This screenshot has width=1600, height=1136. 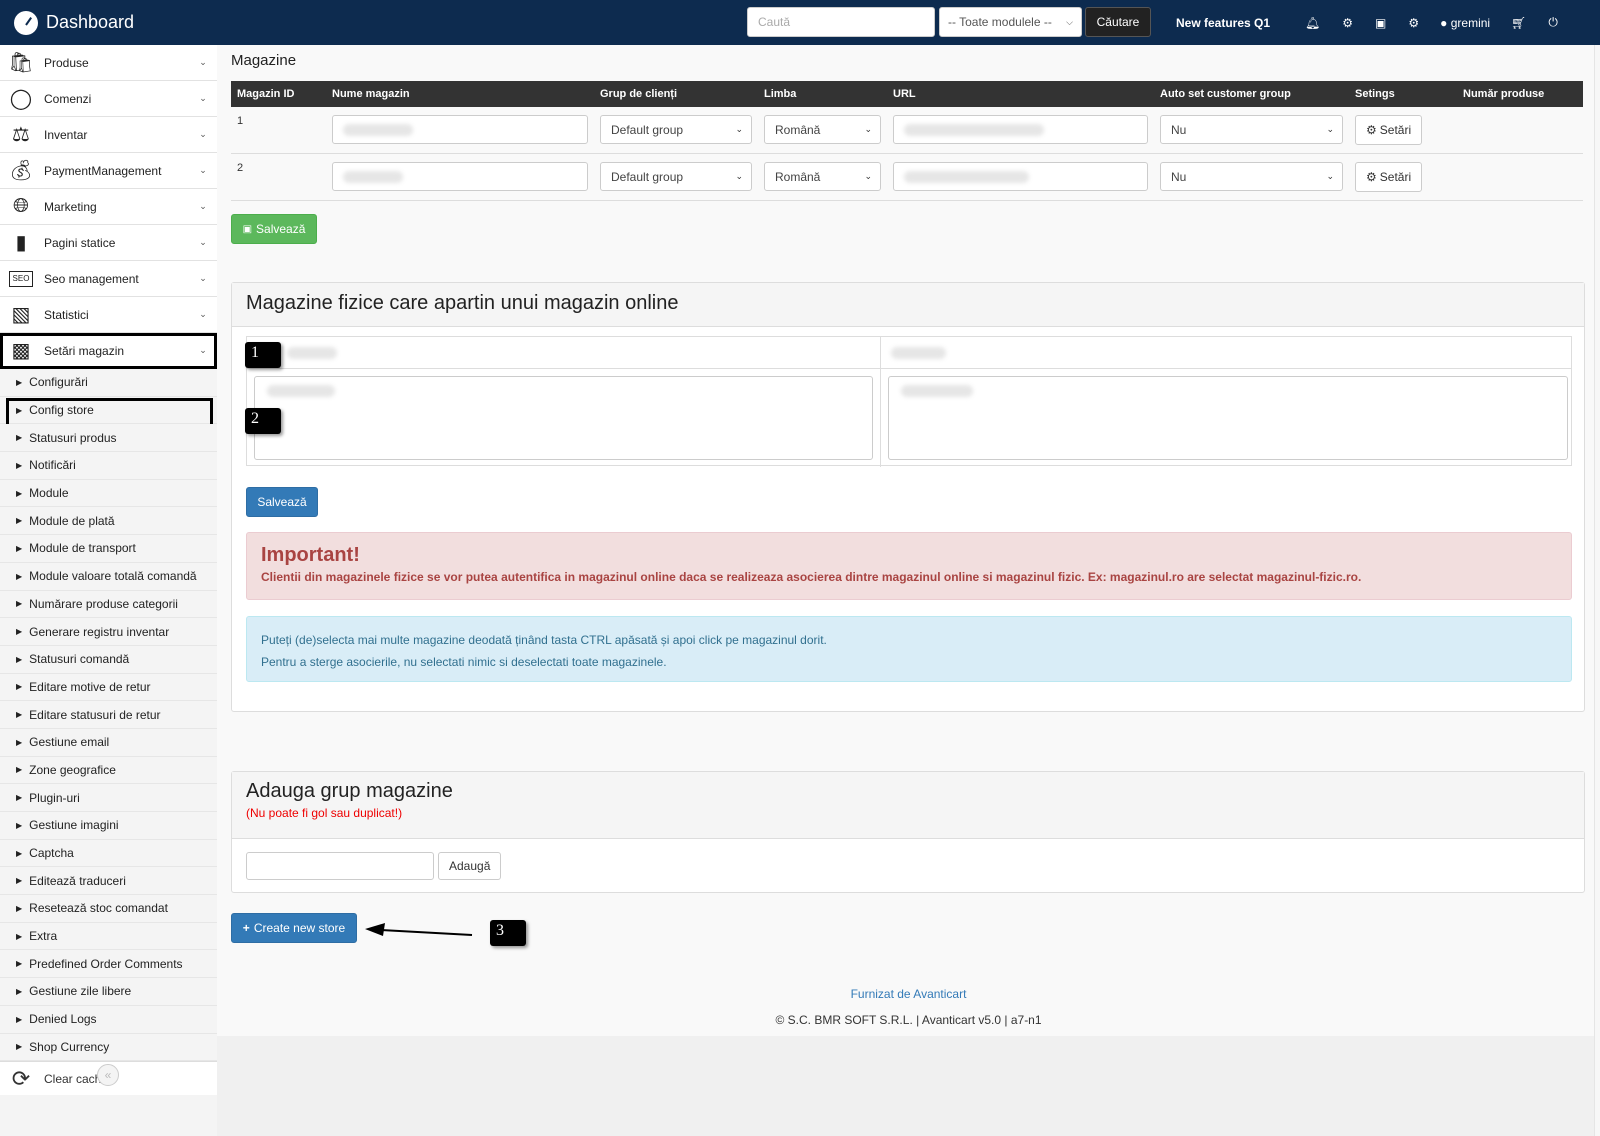 What do you see at coordinates (72, 769) in the screenshot?
I see `sidebar-subitem-label: Zone geografice` at bounding box center [72, 769].